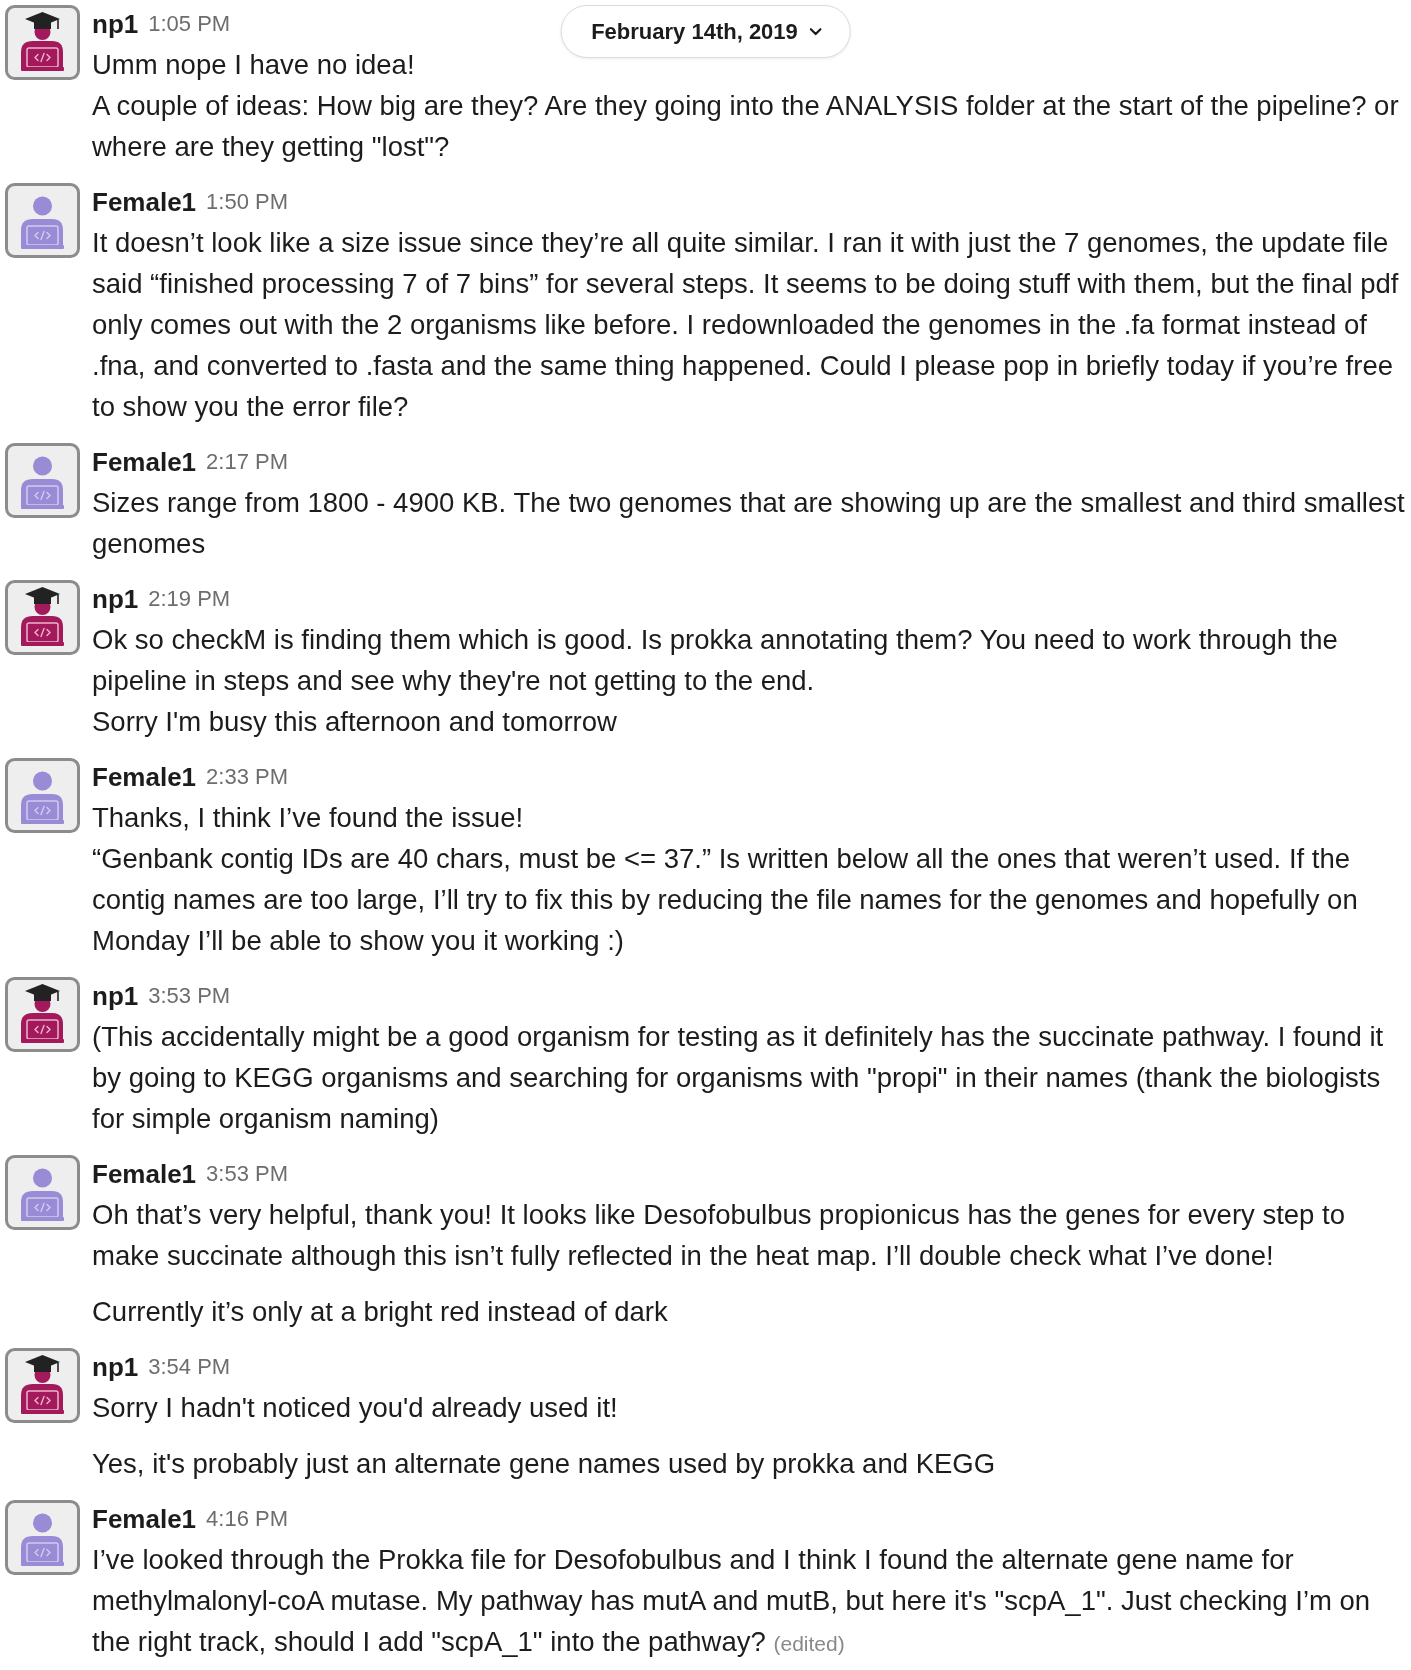 The width and height of the screenshot is (1411, 1670). What do you see at coordinates (247, 462) in the screenshot?
I see `timestamp: 2:17 PM` at bounding box center [247, 462].